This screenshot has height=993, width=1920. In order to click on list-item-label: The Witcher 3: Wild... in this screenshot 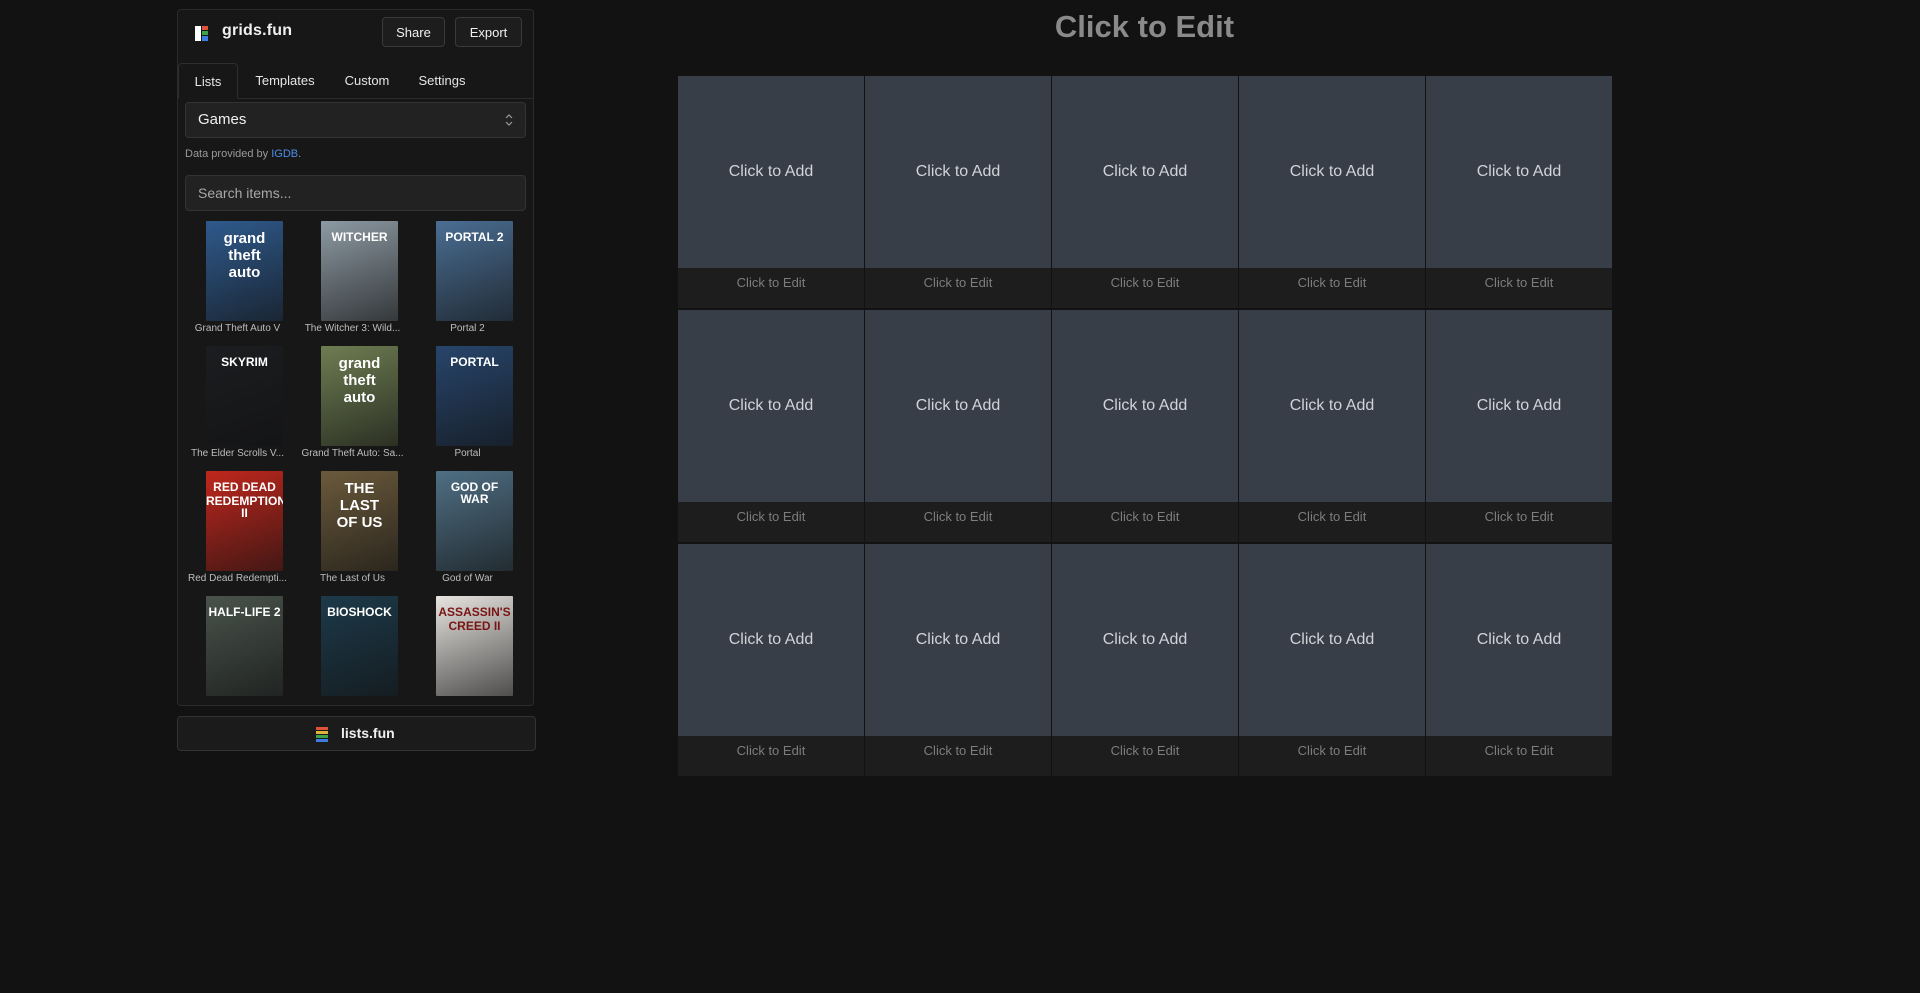, I will do `click(352, 328)`.